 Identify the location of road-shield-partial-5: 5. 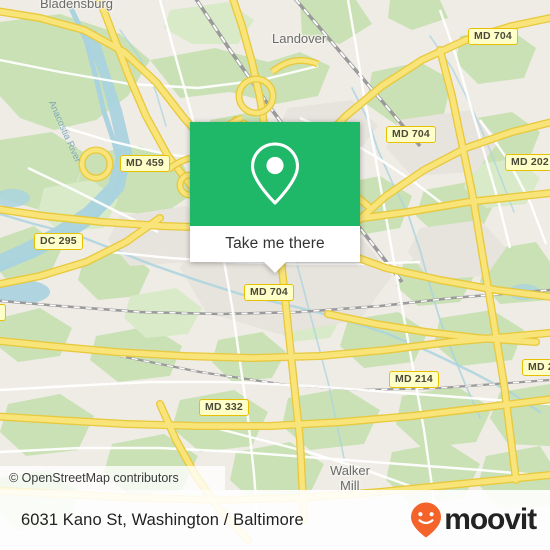
(3, 312).